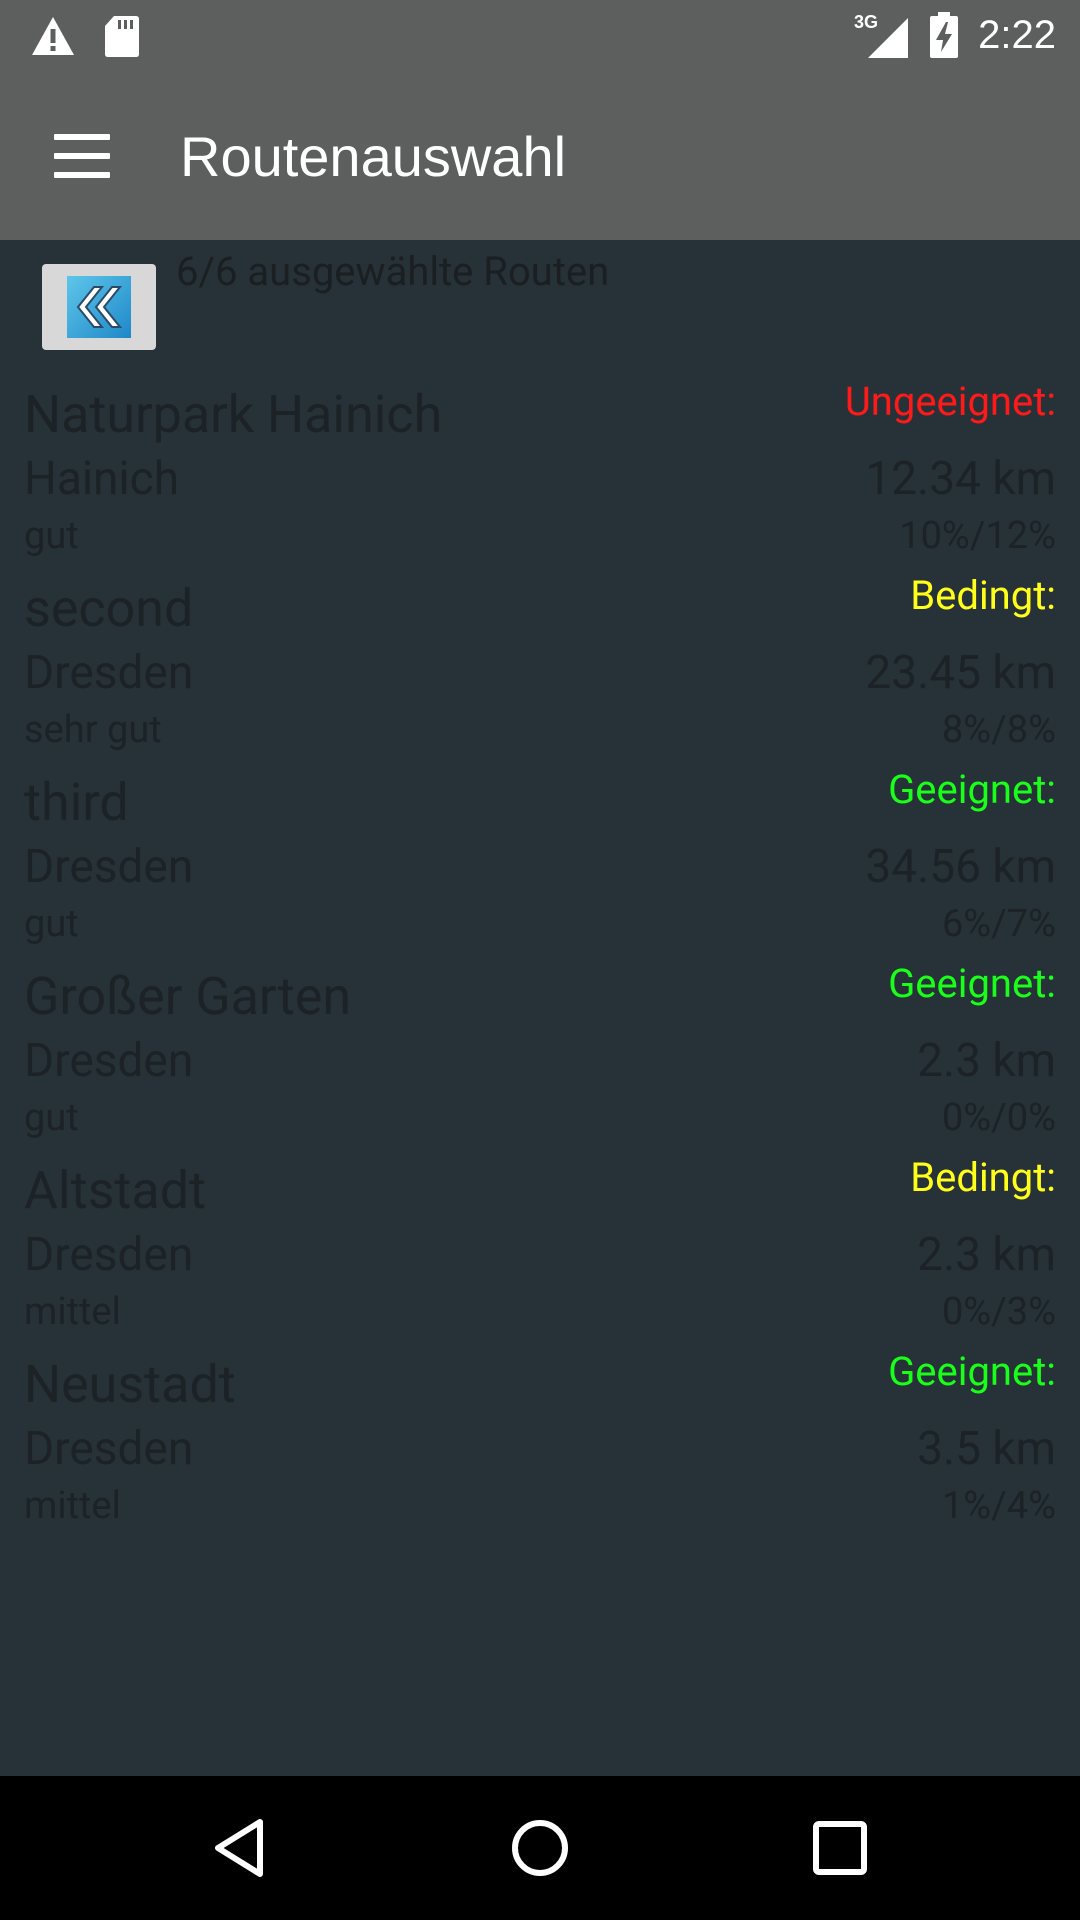 Image resolution: width=1080 pixels, height=1920 pixels. I want to click on app-bar: Routenauswahl, so click(540, 156).